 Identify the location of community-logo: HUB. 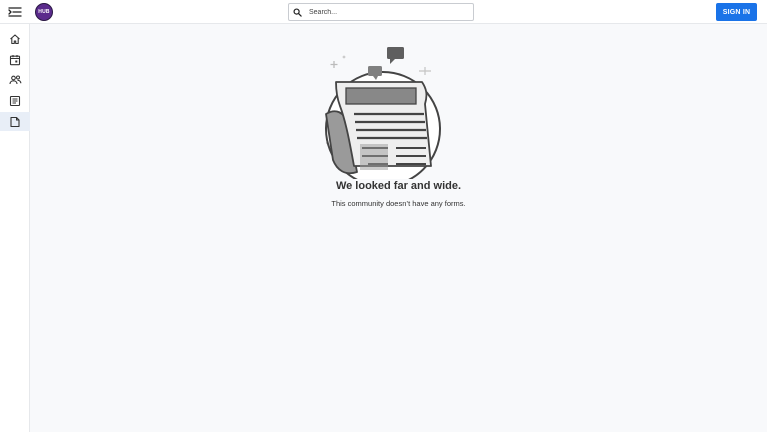
(44, 12).